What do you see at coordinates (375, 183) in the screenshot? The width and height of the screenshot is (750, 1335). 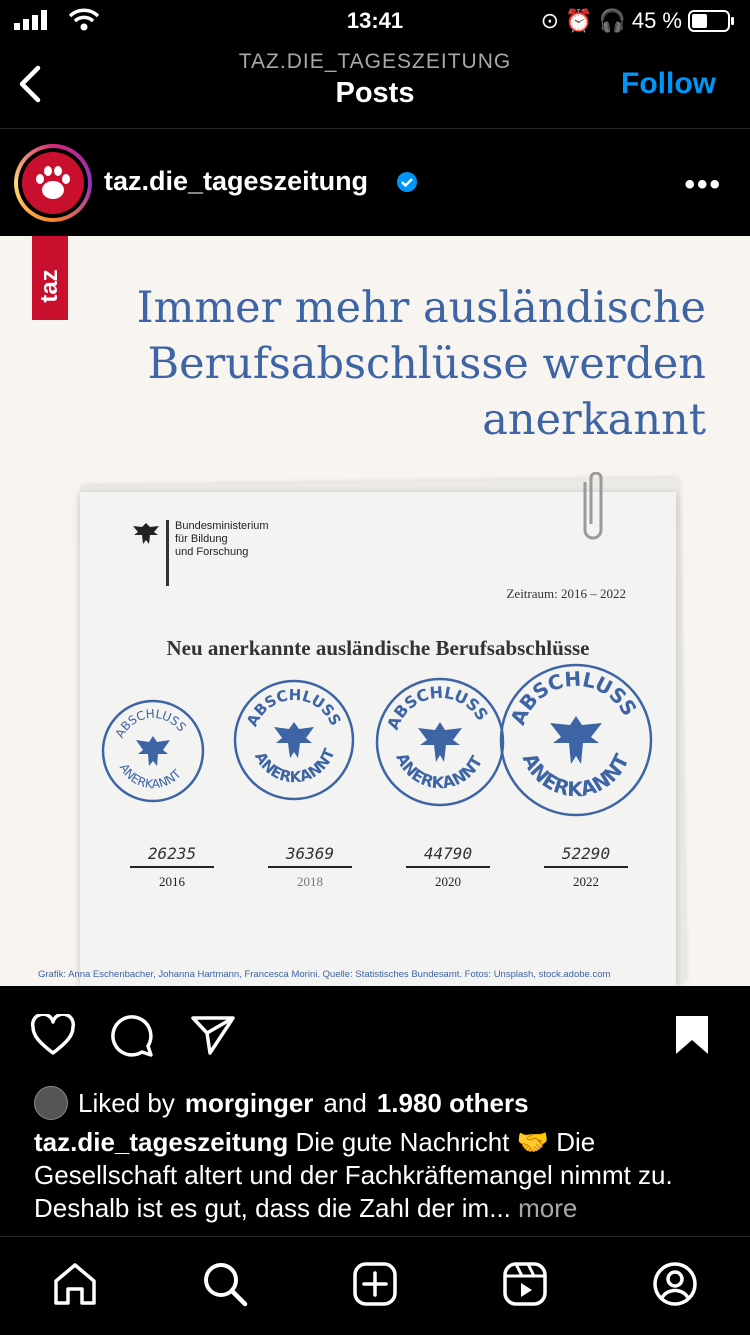 I see `post-header: taz.die_tageszeitung •••` at bounding box center [375, 183].